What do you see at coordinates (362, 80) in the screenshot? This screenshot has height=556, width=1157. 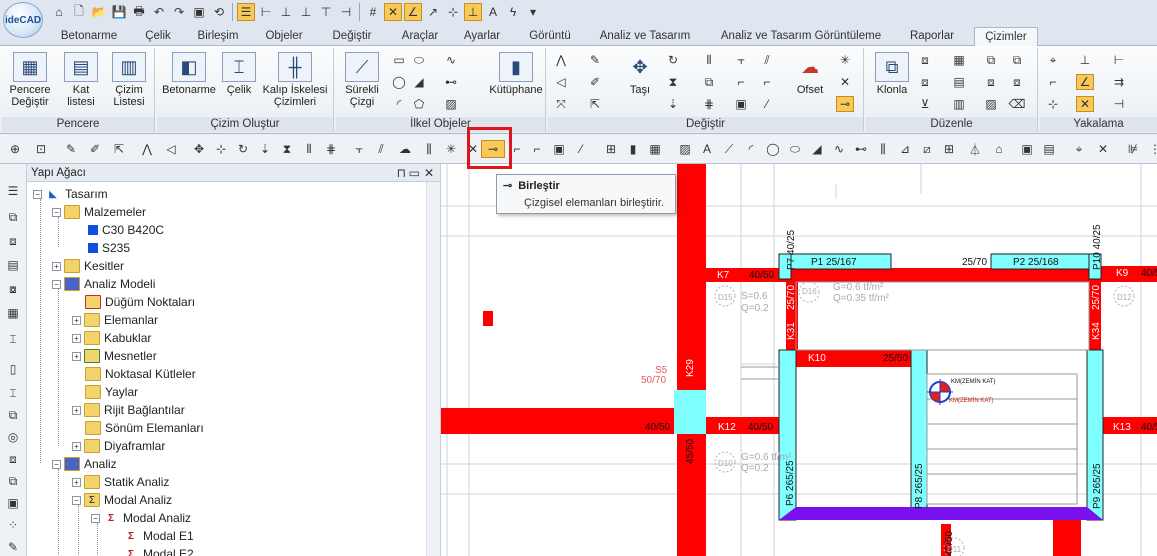 I see `surekli-cizgi-button: ⟋ Sürekli Çizgi` at bounding box center [362, 80].